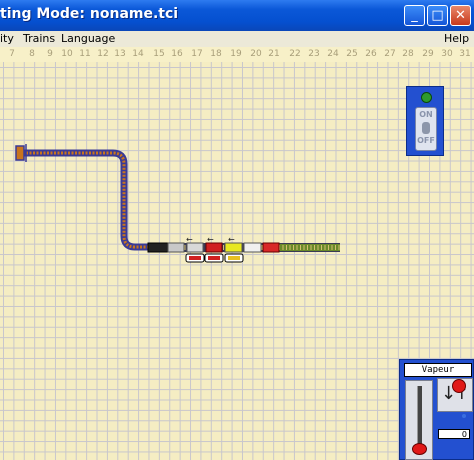  I want to click on speed-value-field: 0, so click(454, 434).